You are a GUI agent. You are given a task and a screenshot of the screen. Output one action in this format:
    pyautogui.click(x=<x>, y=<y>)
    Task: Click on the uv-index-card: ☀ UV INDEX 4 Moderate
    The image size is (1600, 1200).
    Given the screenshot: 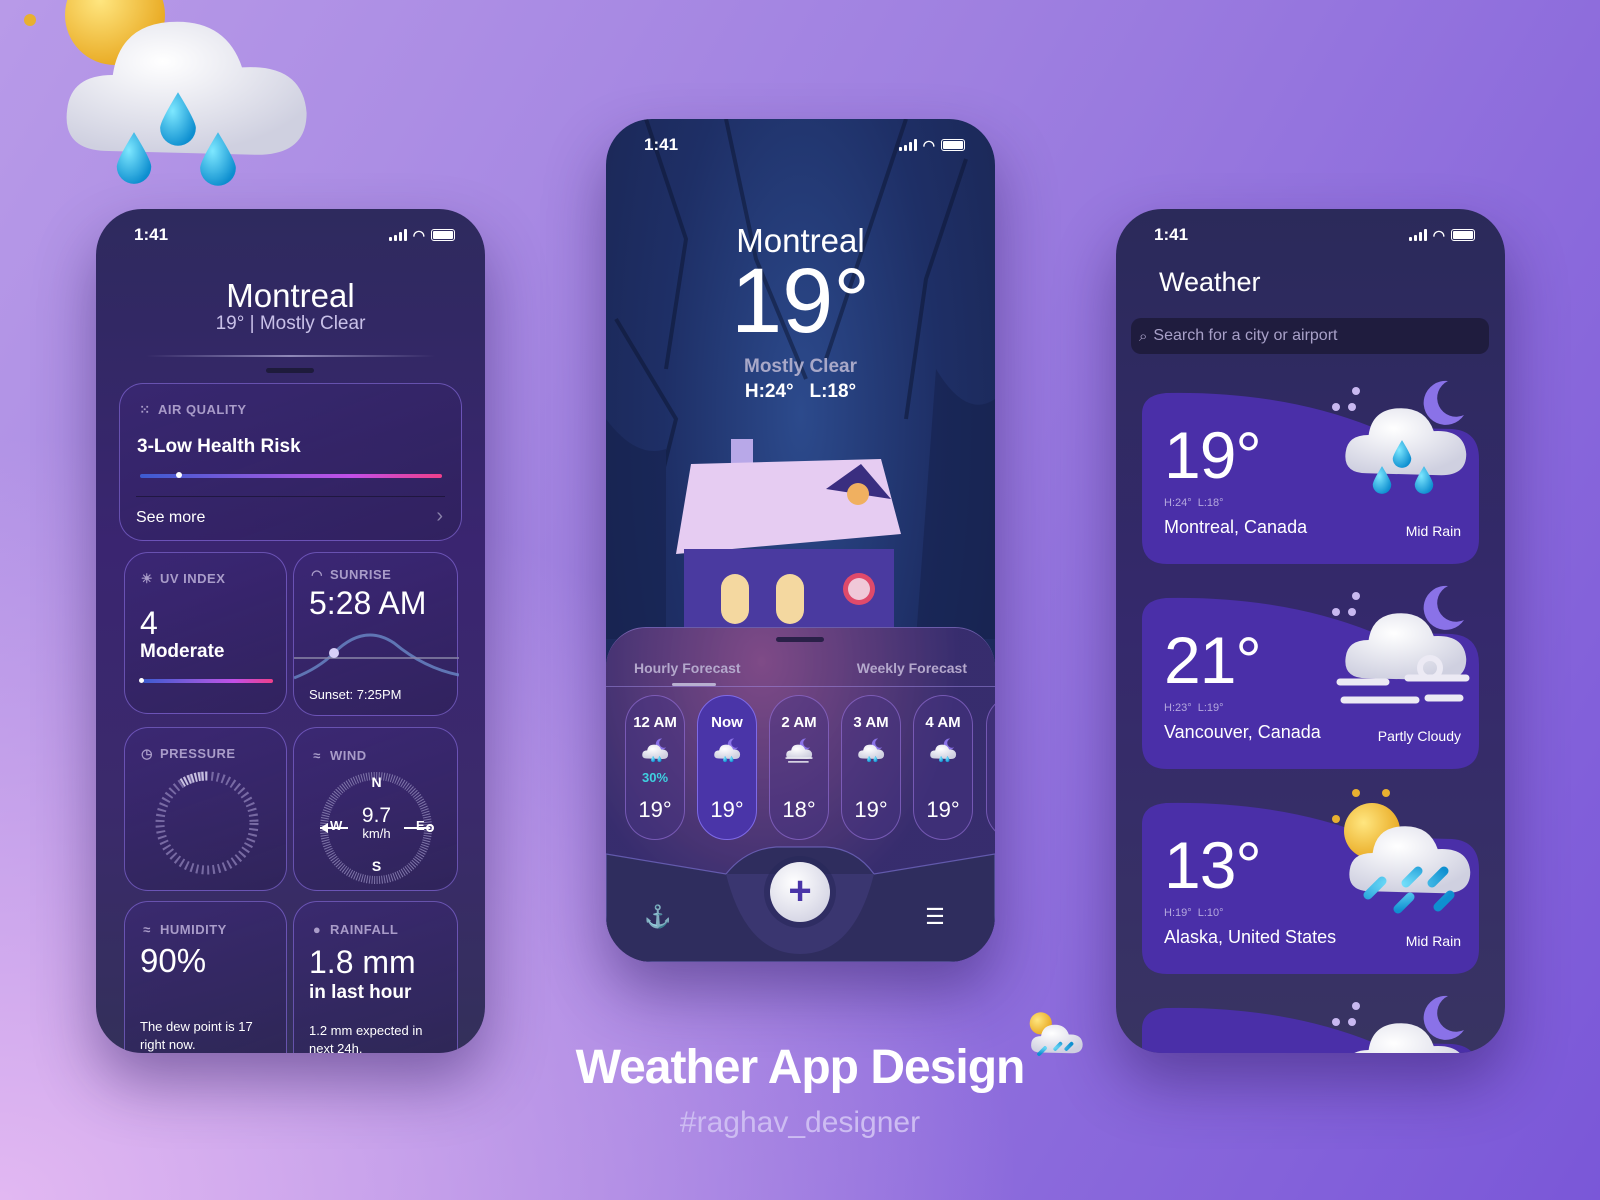 What is the action you would take?
    pyautogui.click(x=205, y=633)
    